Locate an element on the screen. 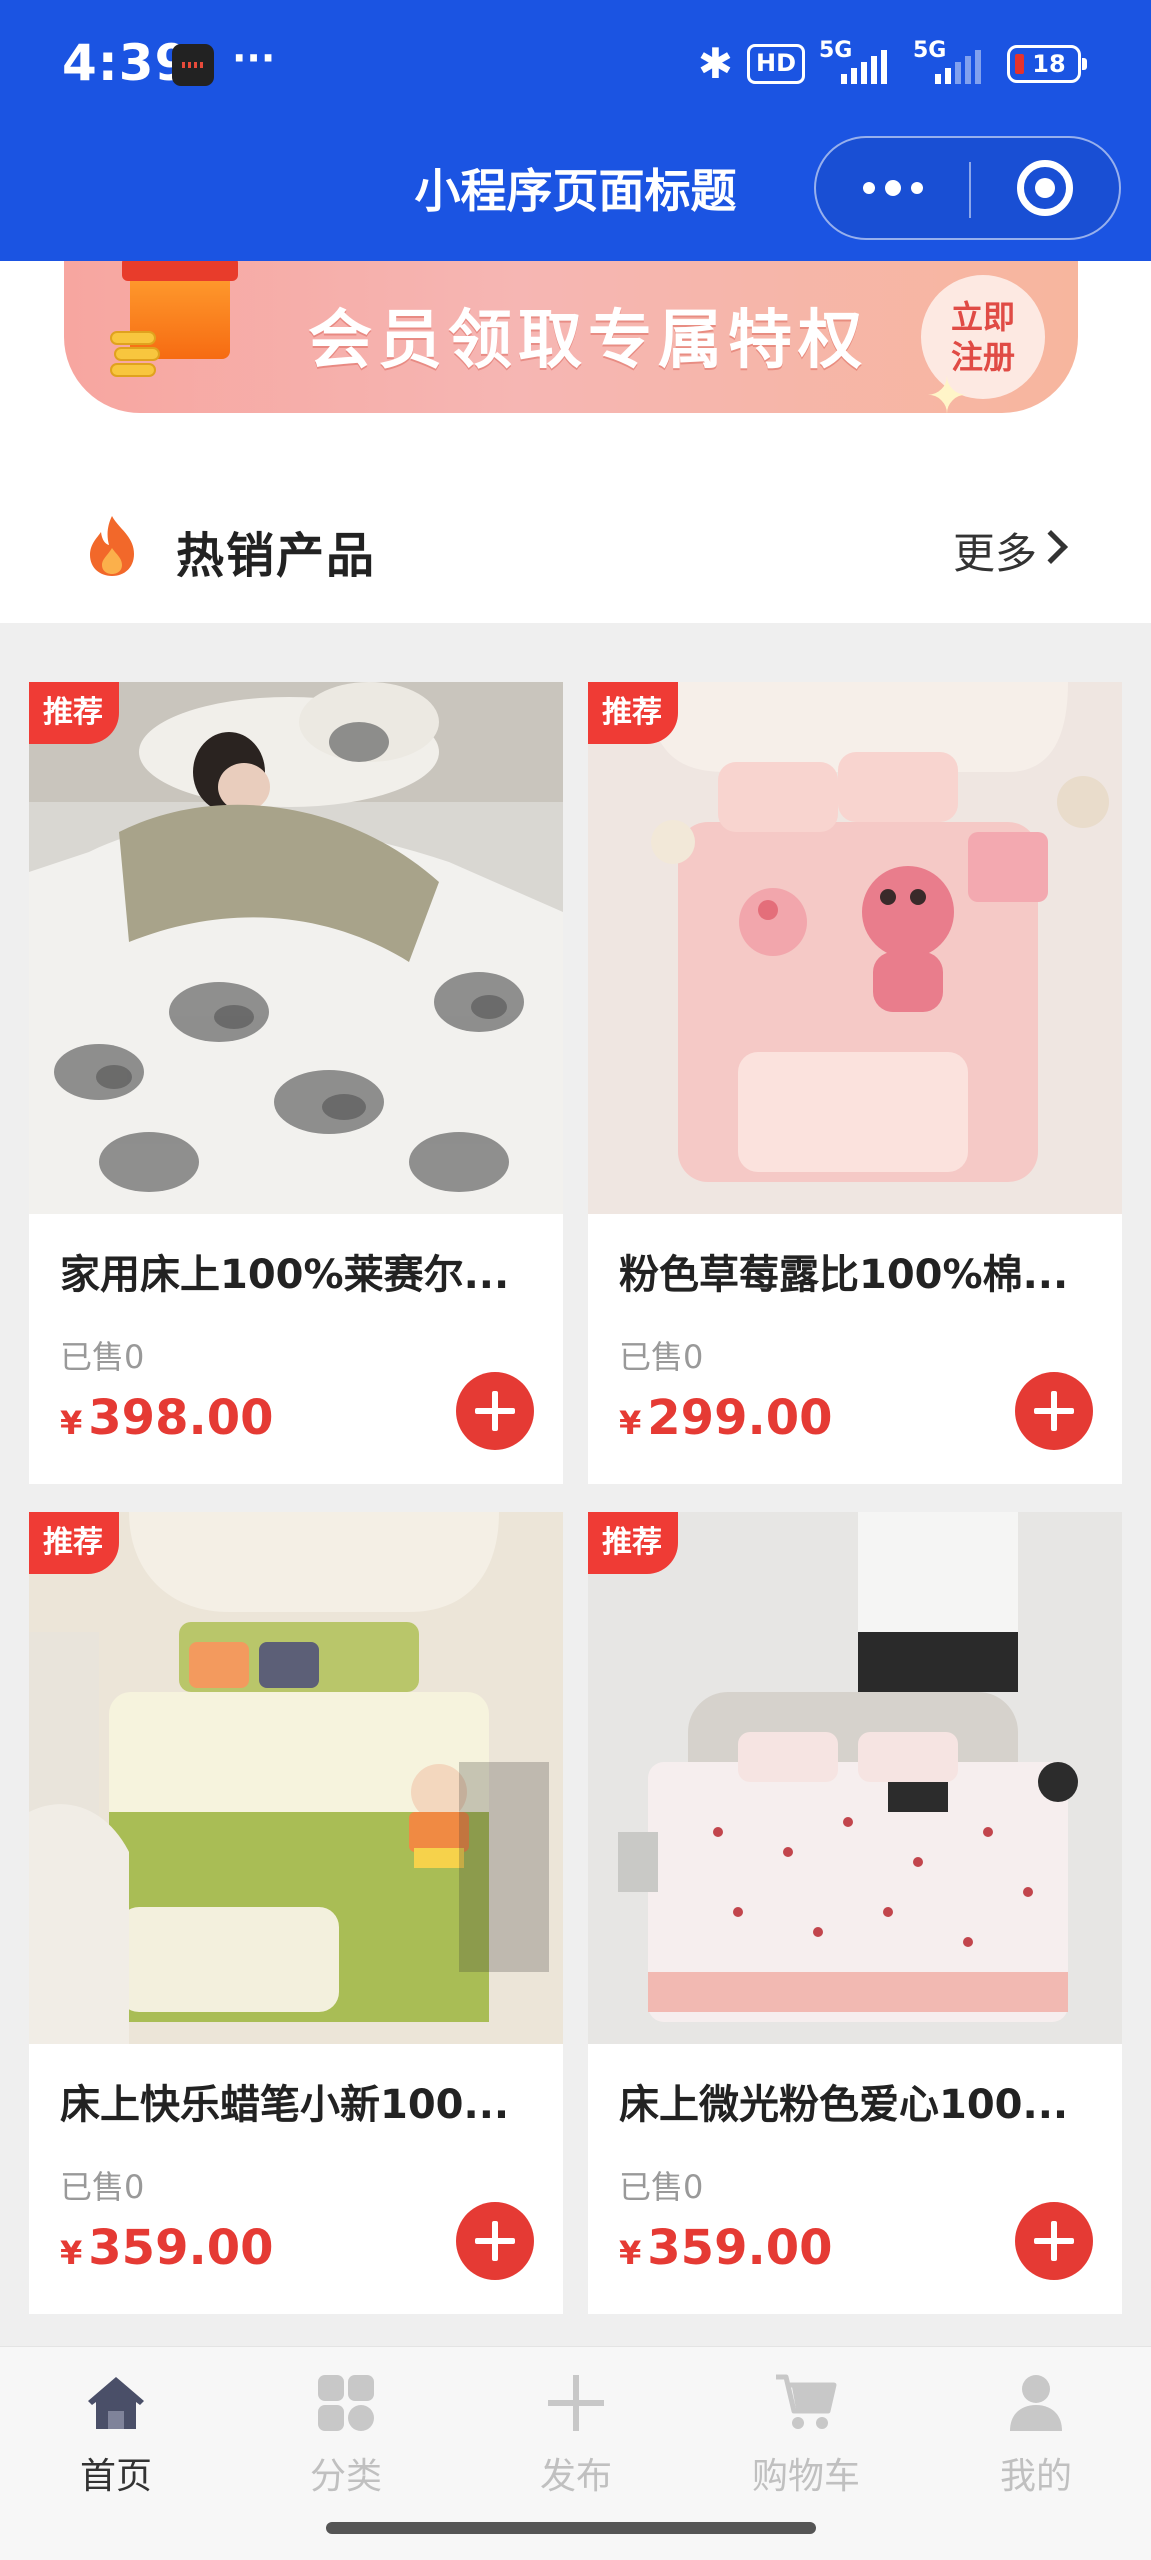 Image resolution: width=1151 pixels, height=2560 pixels. member-banner: 会员领取专属特权 立即注册 ✦ is located at coordinates (571, 337).